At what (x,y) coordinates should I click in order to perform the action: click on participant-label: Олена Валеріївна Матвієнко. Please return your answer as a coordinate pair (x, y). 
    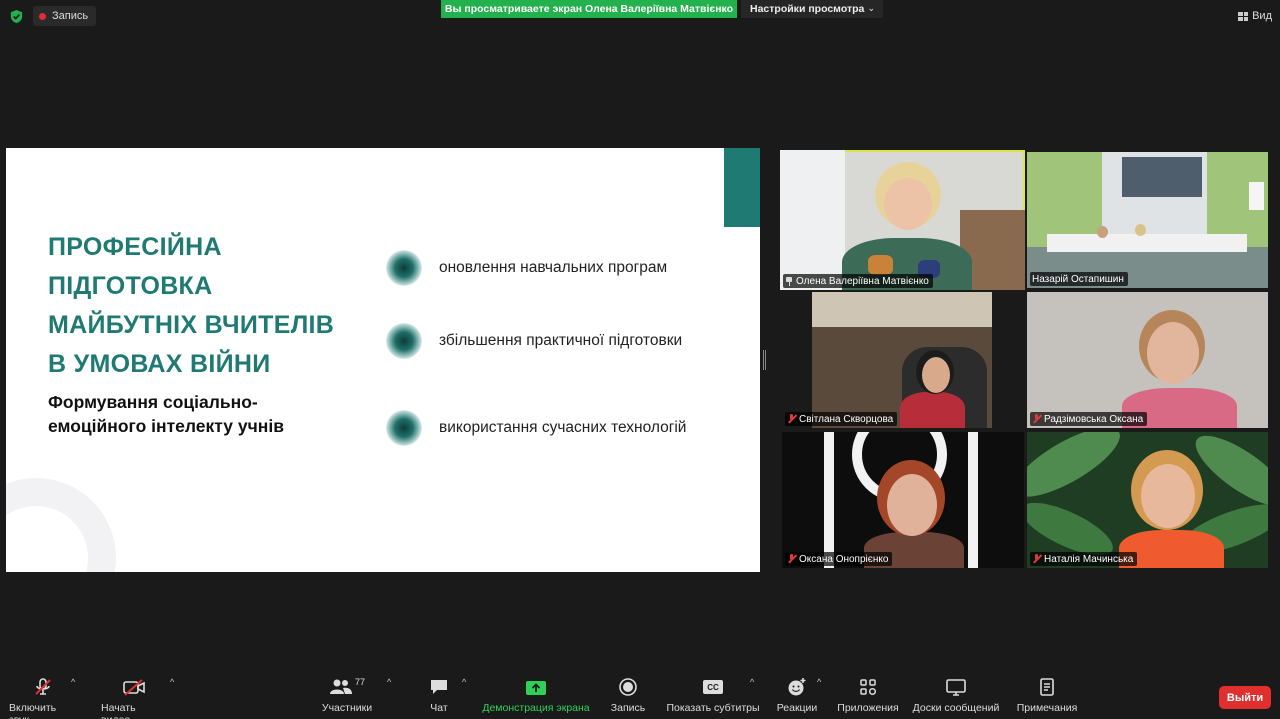
    Looking at the image, I should click on (858, 281).